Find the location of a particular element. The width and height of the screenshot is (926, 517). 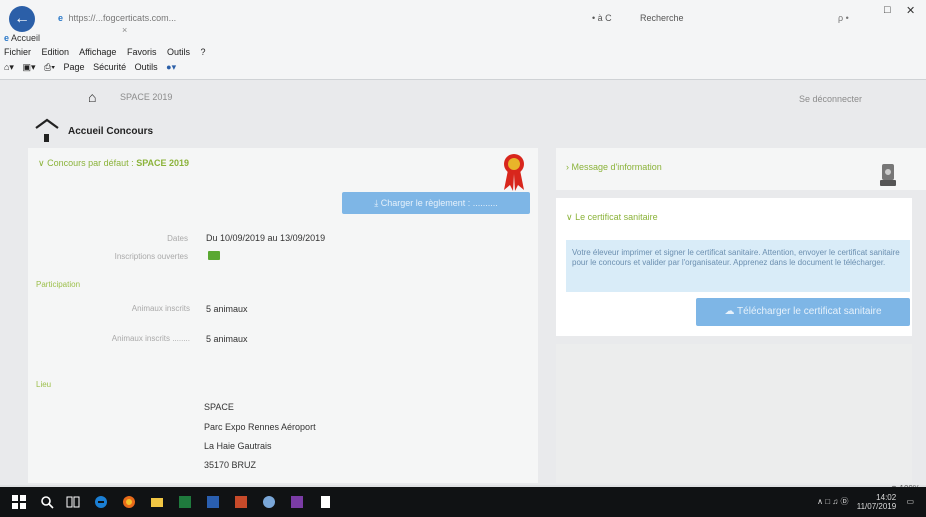

search-icon: ρ • is located at coordinates (843, 18).